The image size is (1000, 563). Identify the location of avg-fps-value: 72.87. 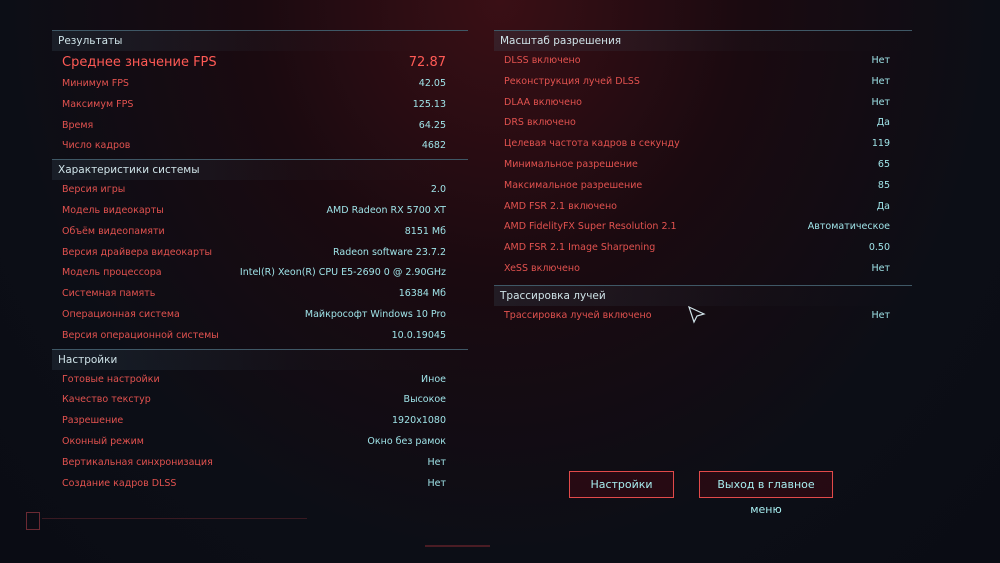
(427, 62).